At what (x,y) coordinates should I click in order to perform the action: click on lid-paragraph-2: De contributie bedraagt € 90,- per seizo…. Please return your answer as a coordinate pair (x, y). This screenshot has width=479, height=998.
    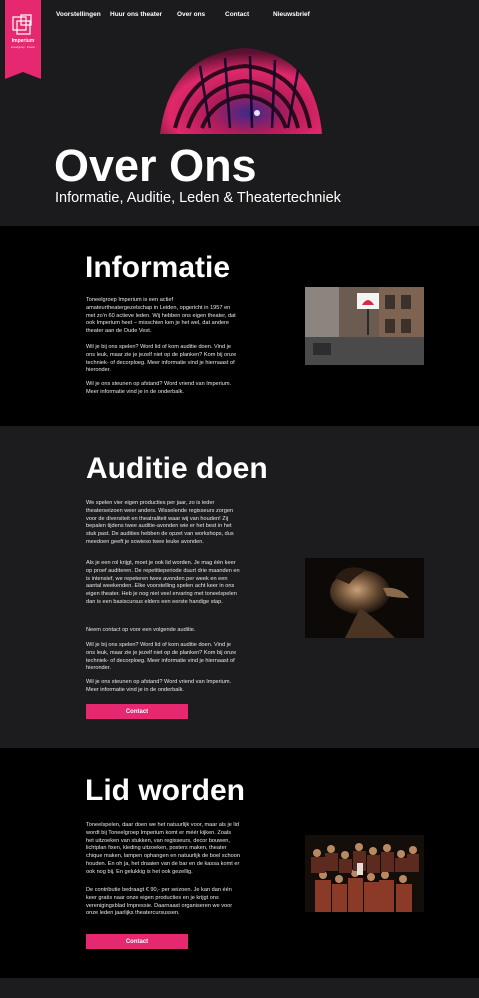
    Looking at the image, I should click on (159, 902).